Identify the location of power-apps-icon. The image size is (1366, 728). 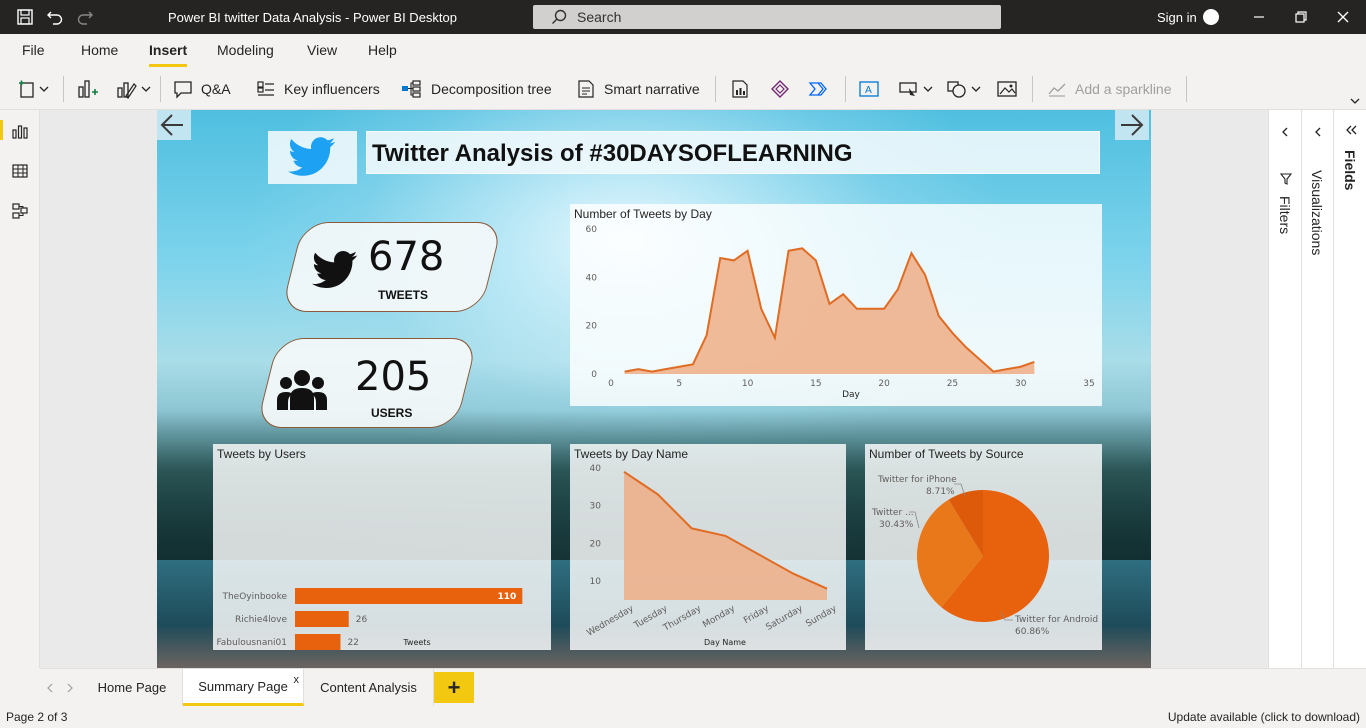
(780, 89).